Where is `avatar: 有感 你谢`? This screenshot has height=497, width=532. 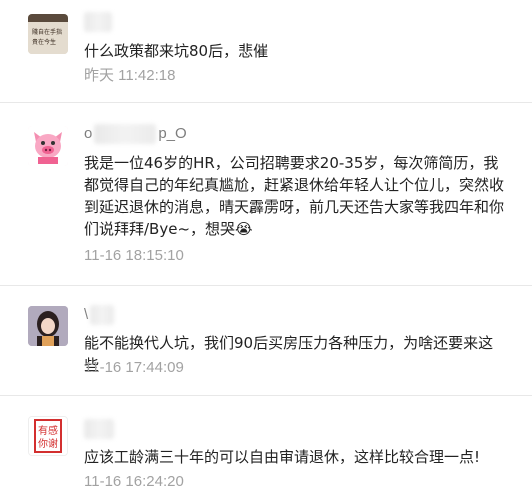
avatar: 有感 你谢 is located at coordinates (48, 436).